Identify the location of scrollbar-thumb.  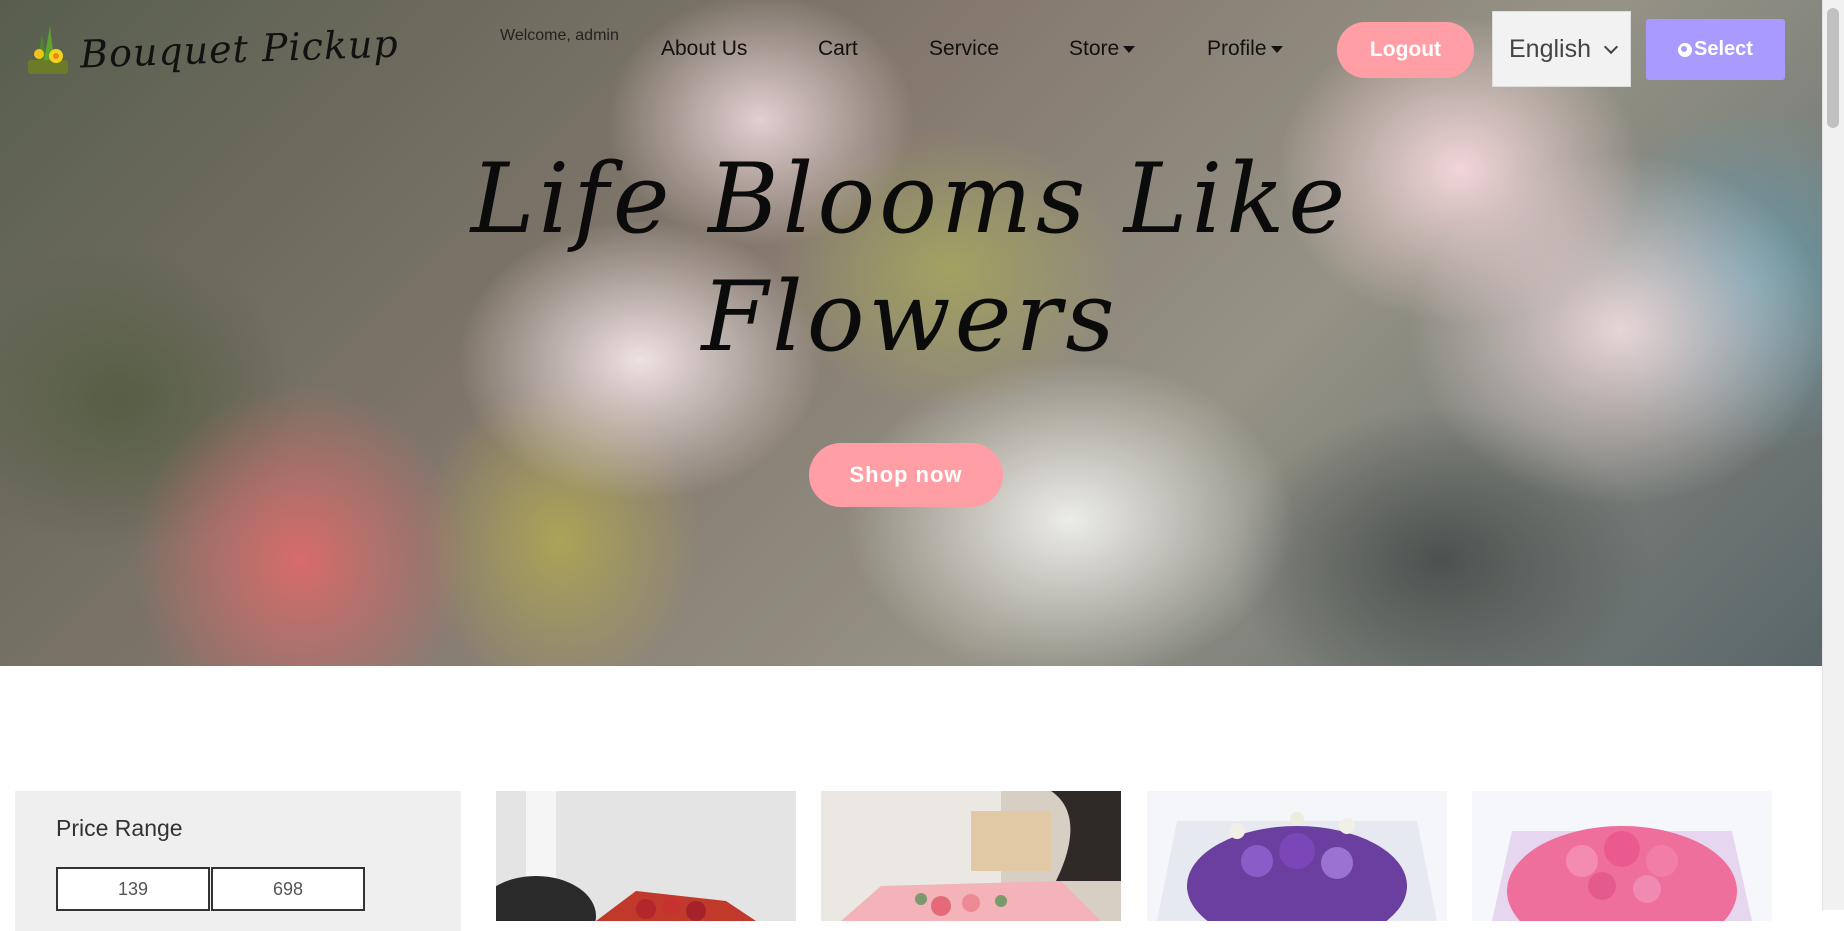
(1833, 68).